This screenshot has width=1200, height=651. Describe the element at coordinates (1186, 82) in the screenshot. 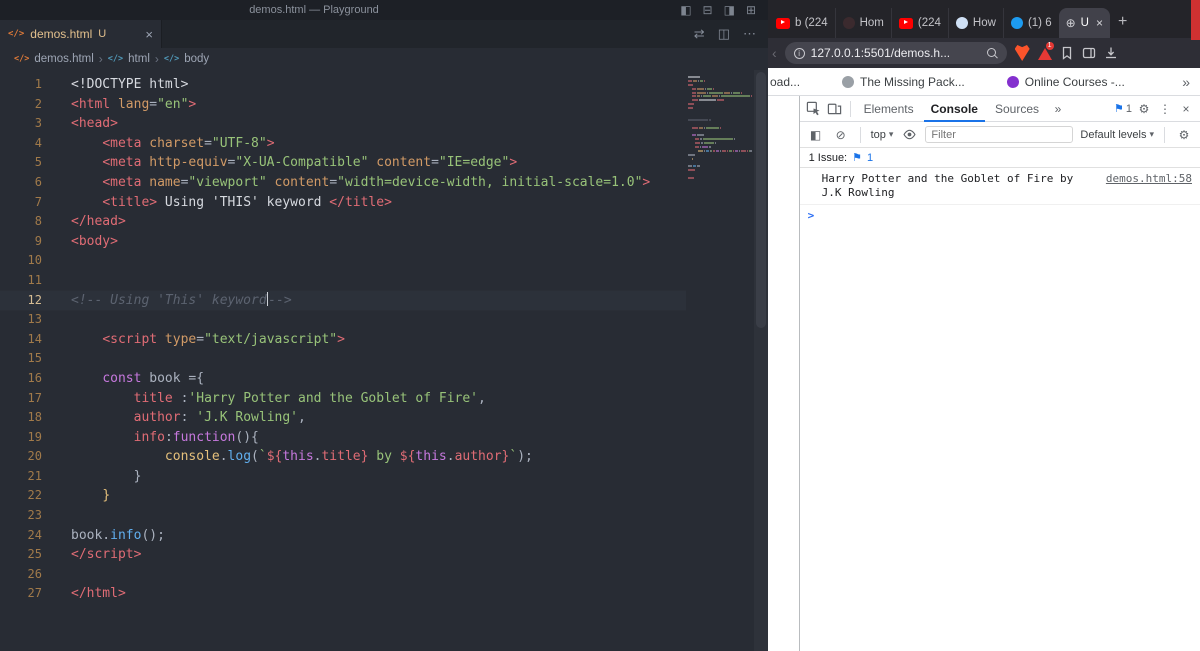

I see `bookmarks-overflow-icon: »` at that location.